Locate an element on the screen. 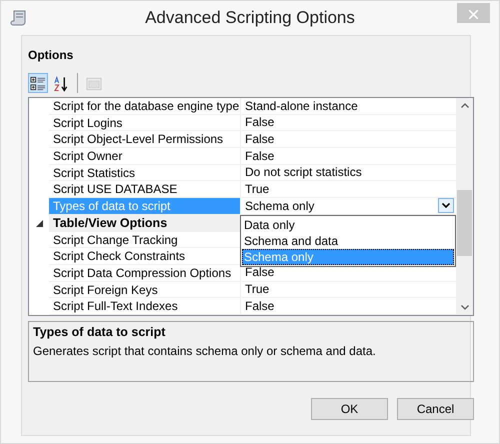 The width and height of the screenshot is (500, 444). cancel-button: Cancel is located at coordinates (435, 409).